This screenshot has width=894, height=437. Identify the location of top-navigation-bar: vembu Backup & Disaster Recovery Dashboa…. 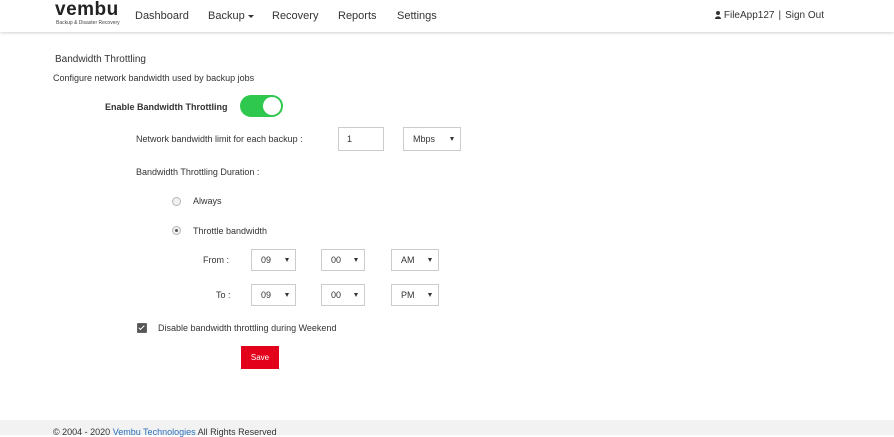
(447, 16).